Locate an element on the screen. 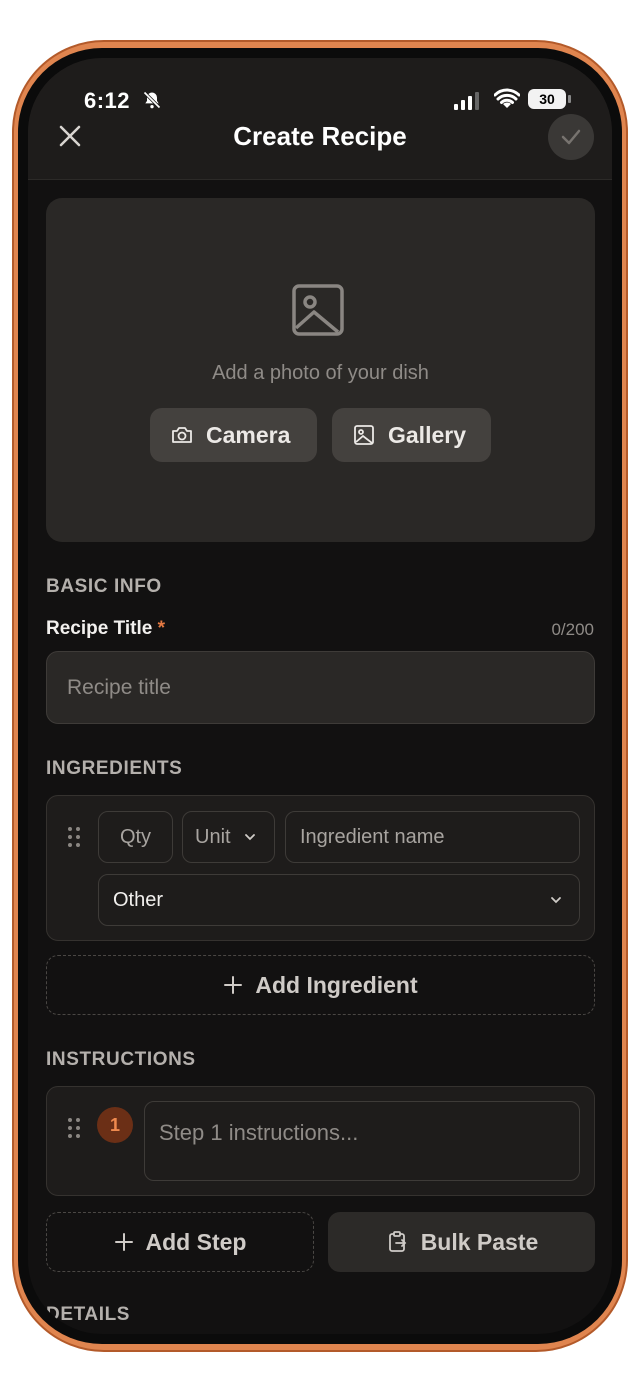  cellular-signal-icon is located at coordinates (466, 101).